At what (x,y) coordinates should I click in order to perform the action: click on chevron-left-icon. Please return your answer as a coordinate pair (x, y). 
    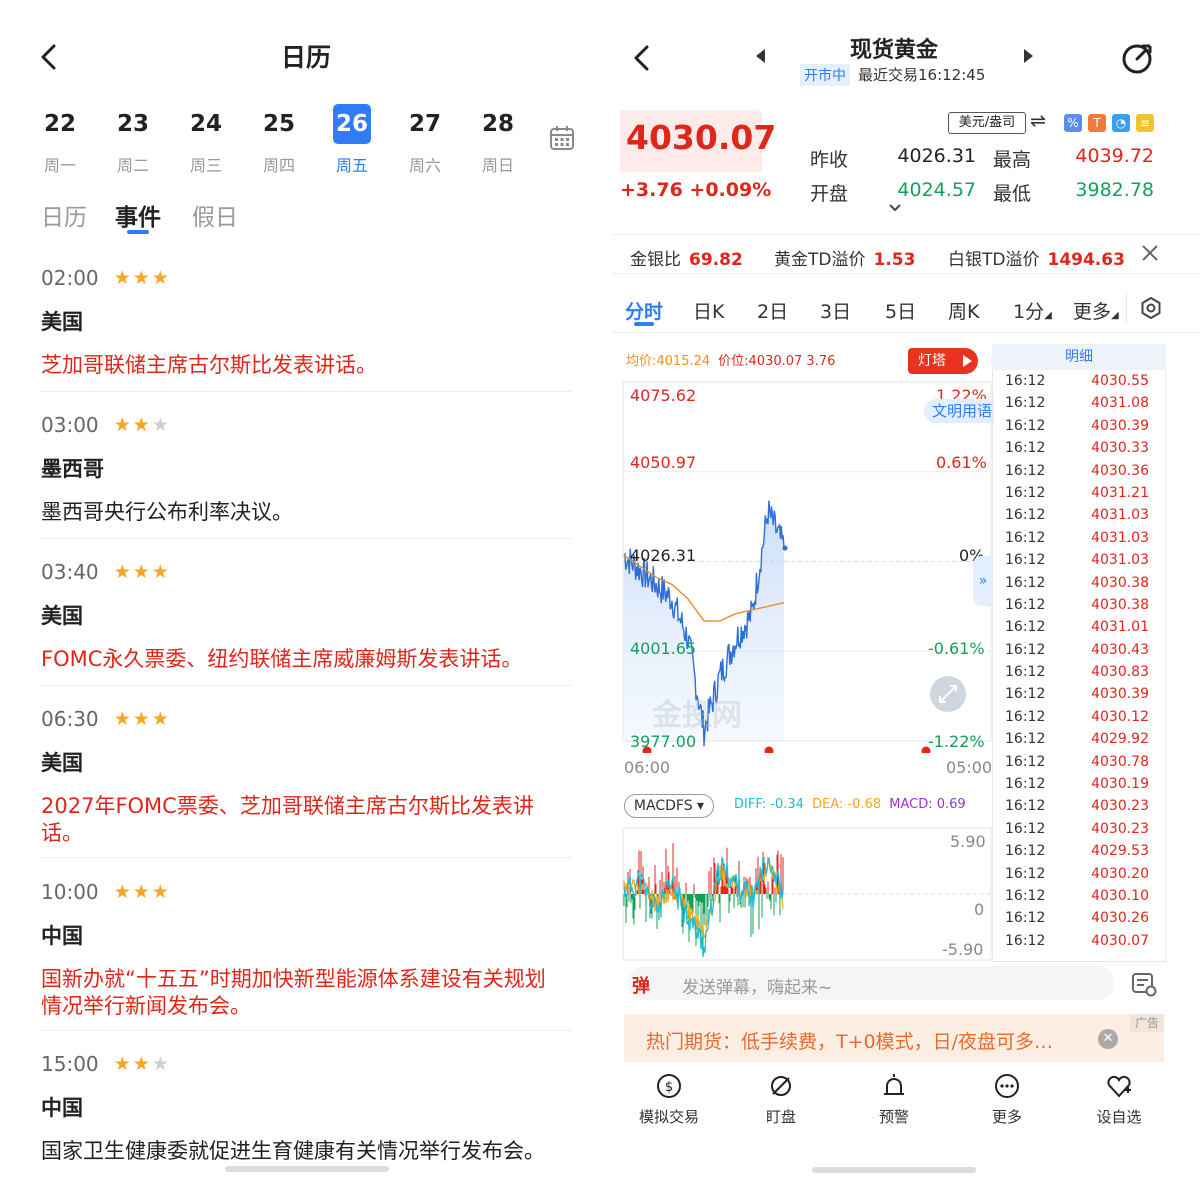
    Looking at the image, I should click on (641, 58).